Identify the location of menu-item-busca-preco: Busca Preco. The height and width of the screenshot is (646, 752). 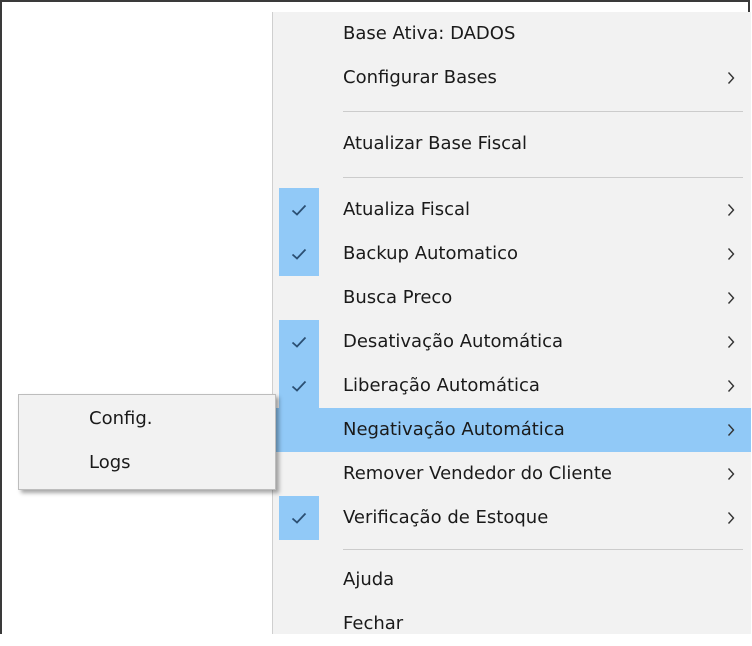
(512, 298).